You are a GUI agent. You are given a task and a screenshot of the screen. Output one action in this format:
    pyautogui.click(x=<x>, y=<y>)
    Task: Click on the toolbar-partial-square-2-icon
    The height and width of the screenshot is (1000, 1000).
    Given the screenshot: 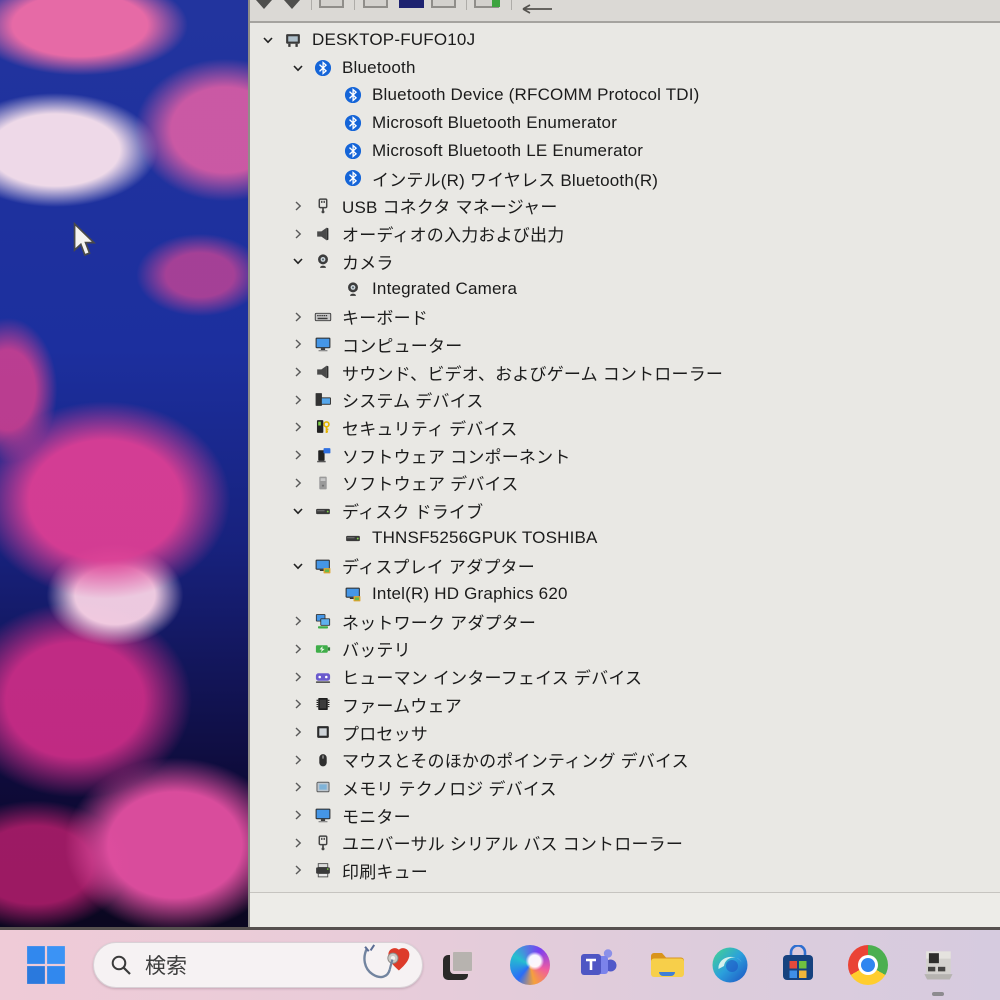 What is the action you would take?
    pyautogui.click(x=375, y=4)
    